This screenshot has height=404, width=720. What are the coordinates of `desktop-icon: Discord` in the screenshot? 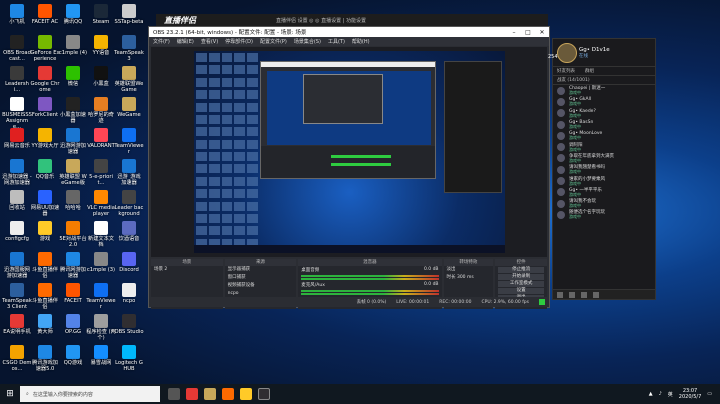 It's located at (129, 262).